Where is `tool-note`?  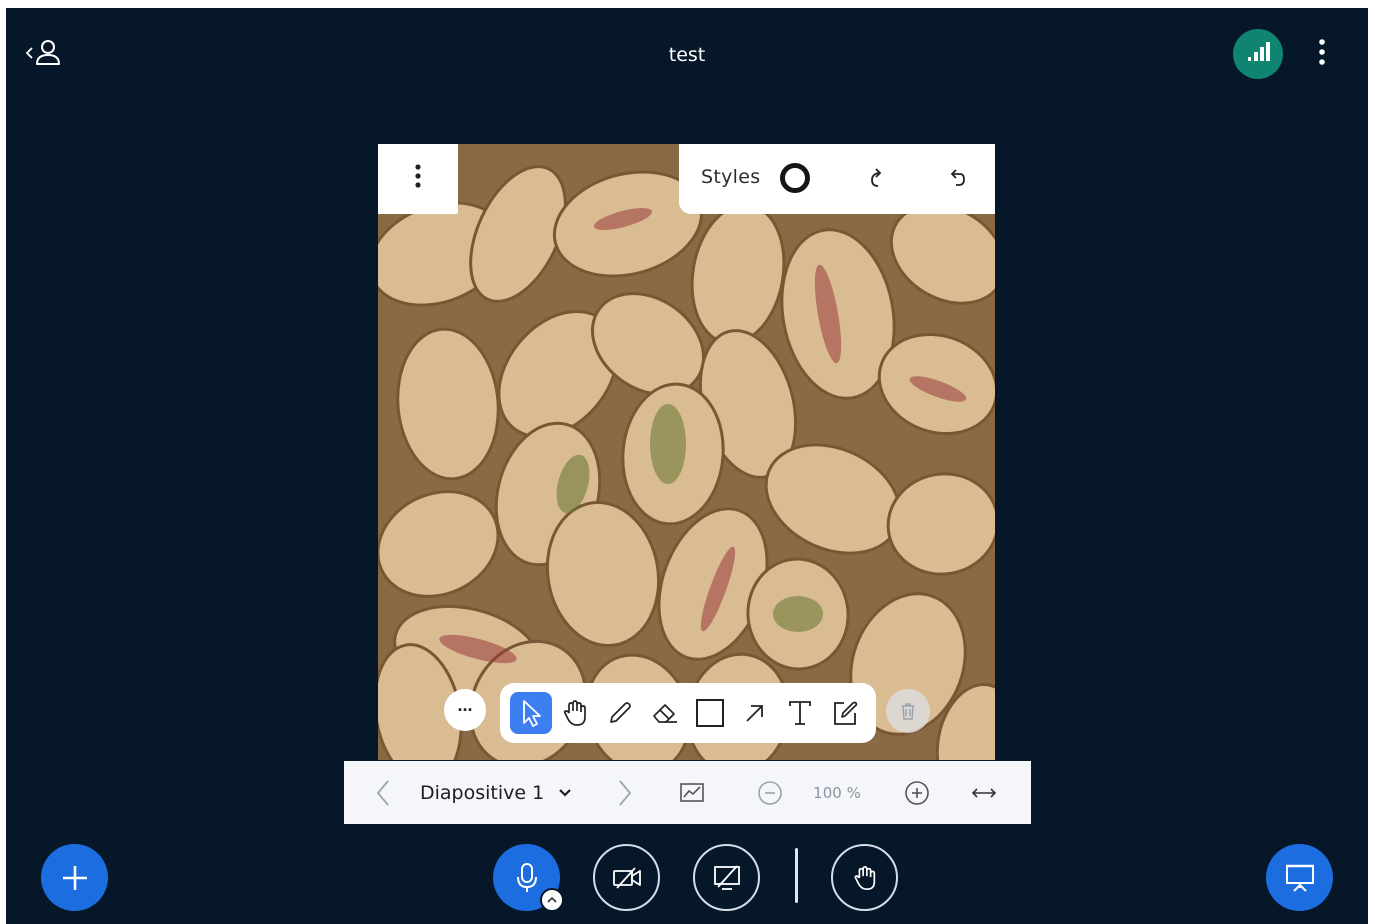 tool-note is located at coordinates (845, 713).